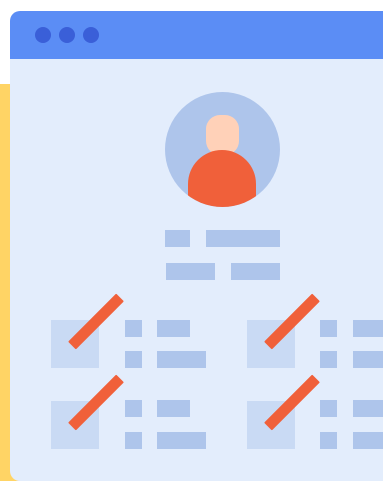 The height and width of the screenshot is (481, 383). I want to click on window-titlebar, so click(196, 35).